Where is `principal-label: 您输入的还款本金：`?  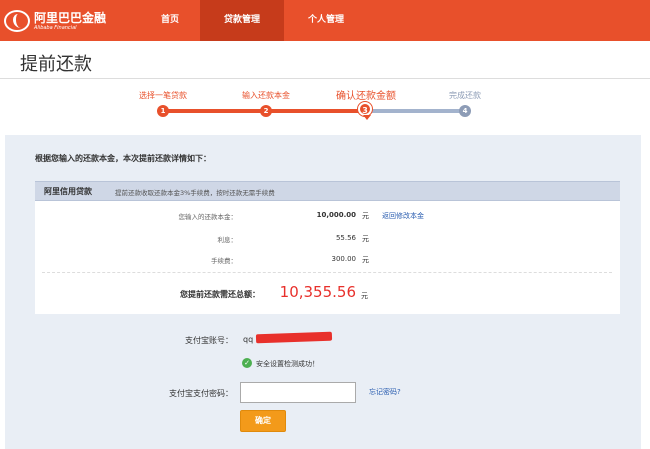
principal-label: 您输入的还款本金： is located at coordinates (208, 217).